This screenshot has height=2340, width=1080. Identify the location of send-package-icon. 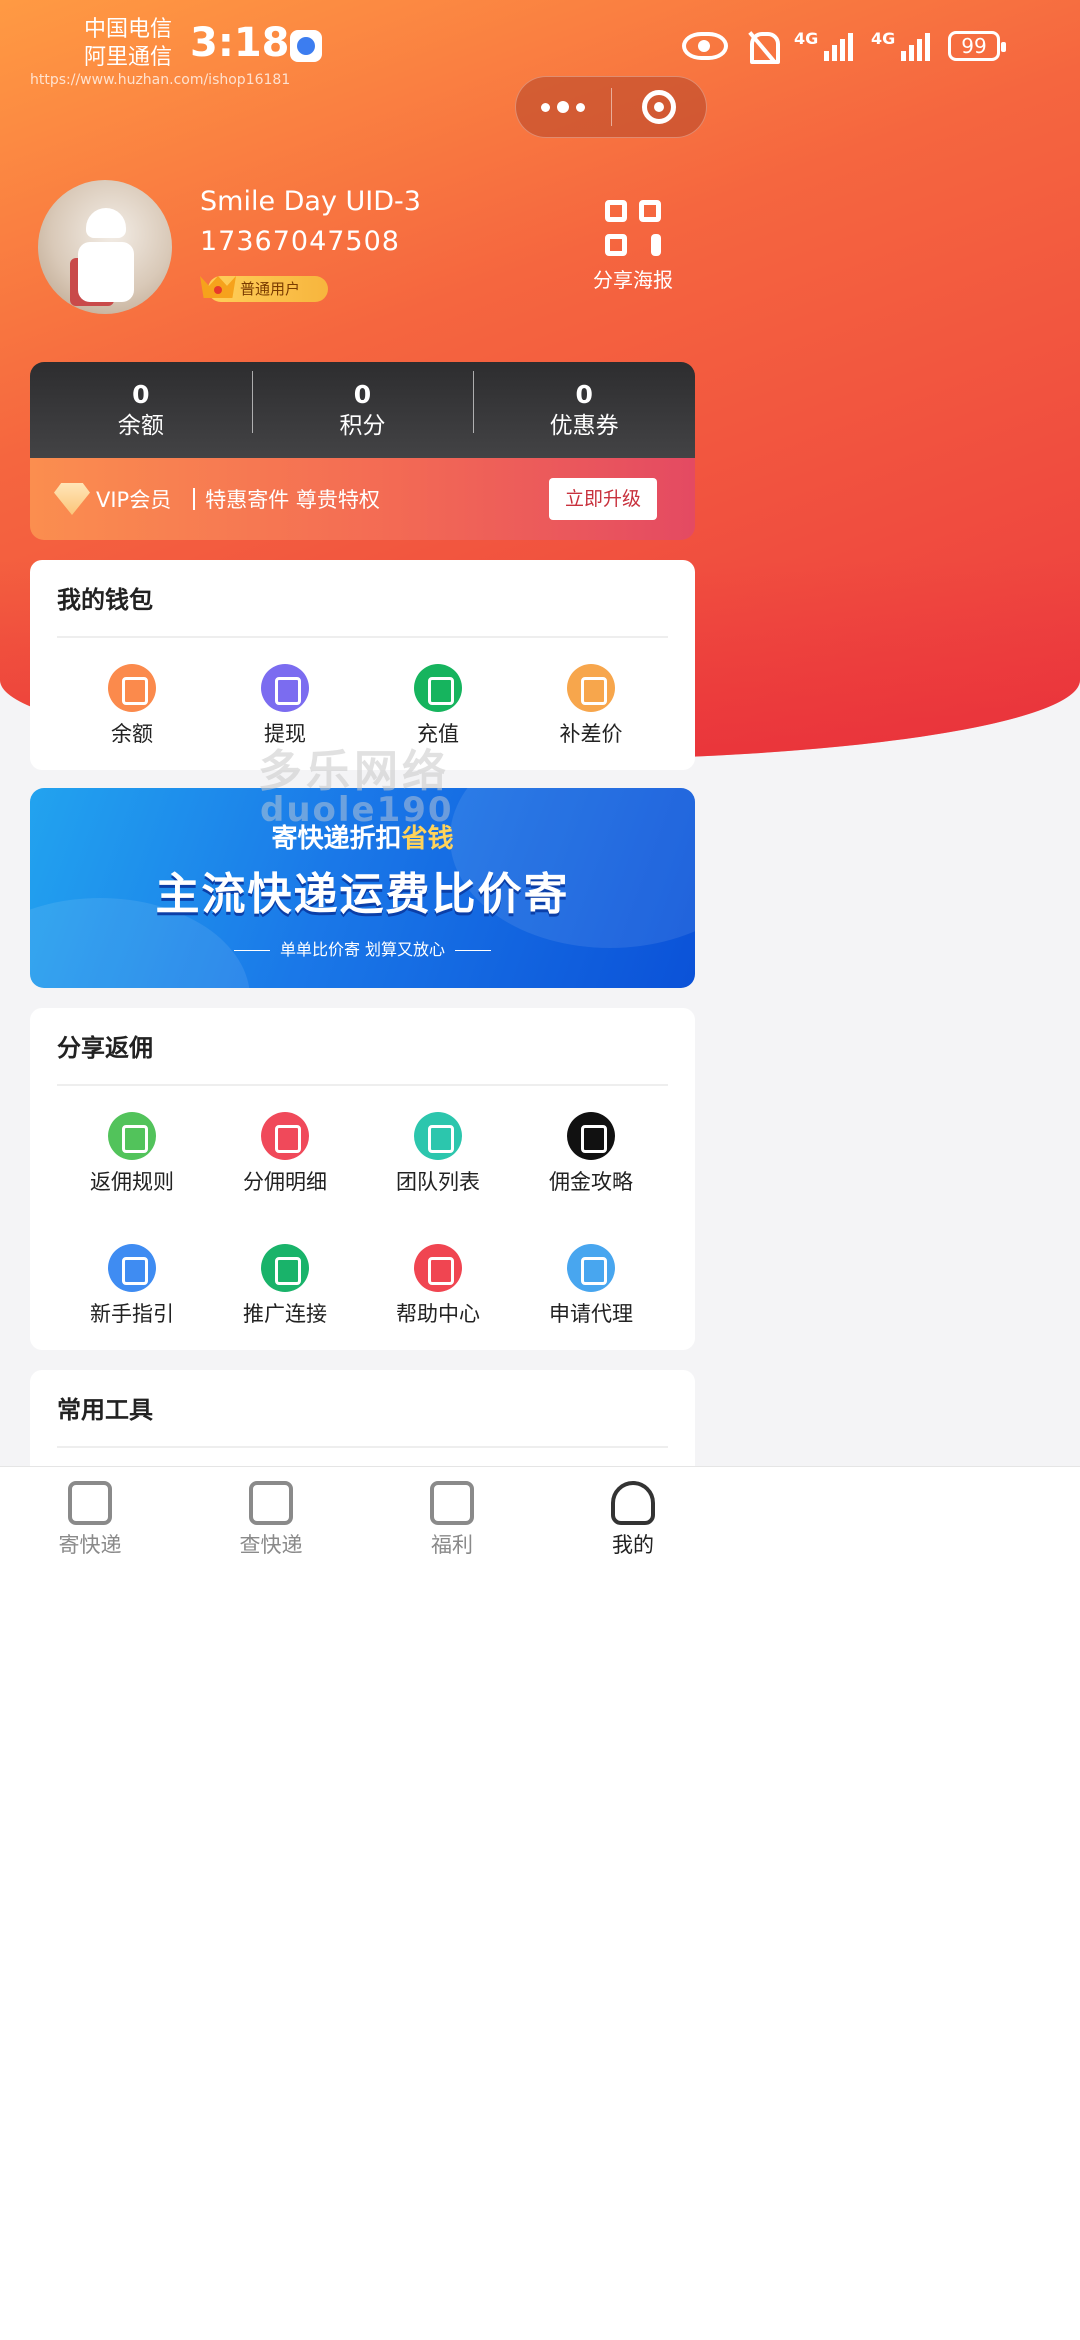
(90, 1503).